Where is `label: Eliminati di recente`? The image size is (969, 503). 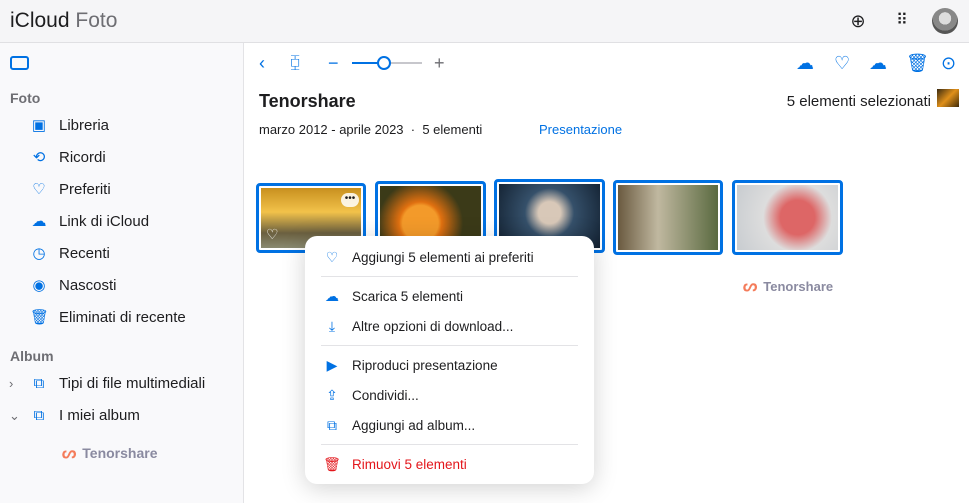
label: Eliminati di recente is located at coordinates (122, 317).